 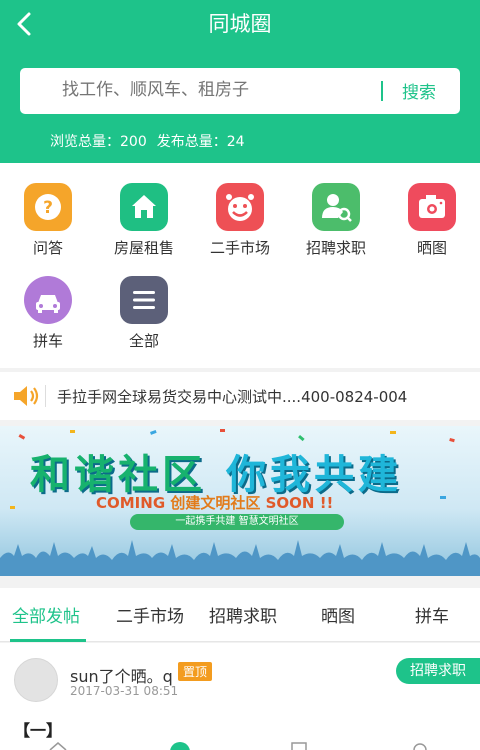 I want to click on notice-bar: 手拉手网全球易货交易中心测试中....400-0824-004, so click(x=240, y=396).